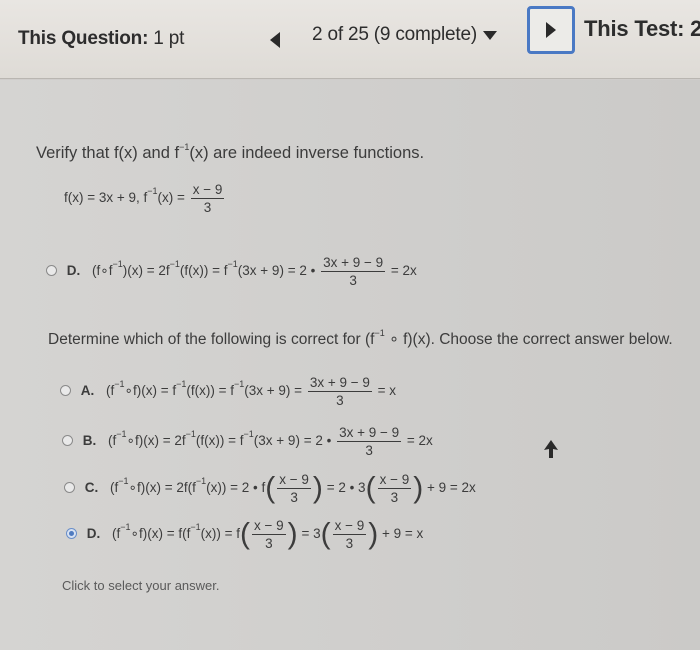 Image resolution: width=700 pixels, height=650 pixels. What do you see at coordinates (489, 35) in the screenshot?
I see `caret-down-icon` at bounding box center [489, 35].